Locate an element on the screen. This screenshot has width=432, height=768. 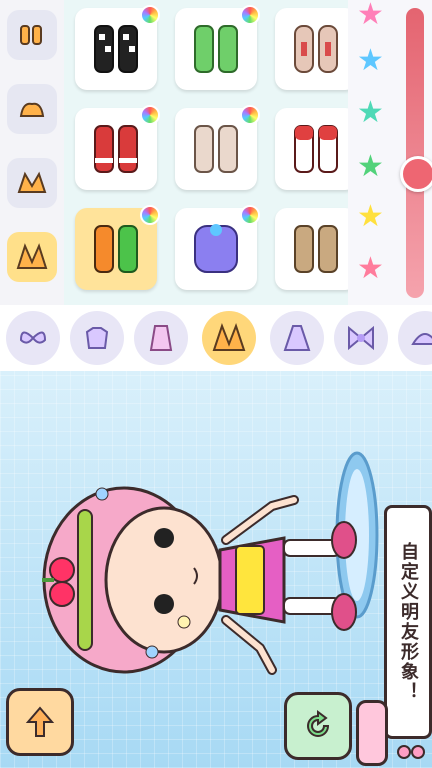
low-shoe-icon is located at coordinates (32, 109).